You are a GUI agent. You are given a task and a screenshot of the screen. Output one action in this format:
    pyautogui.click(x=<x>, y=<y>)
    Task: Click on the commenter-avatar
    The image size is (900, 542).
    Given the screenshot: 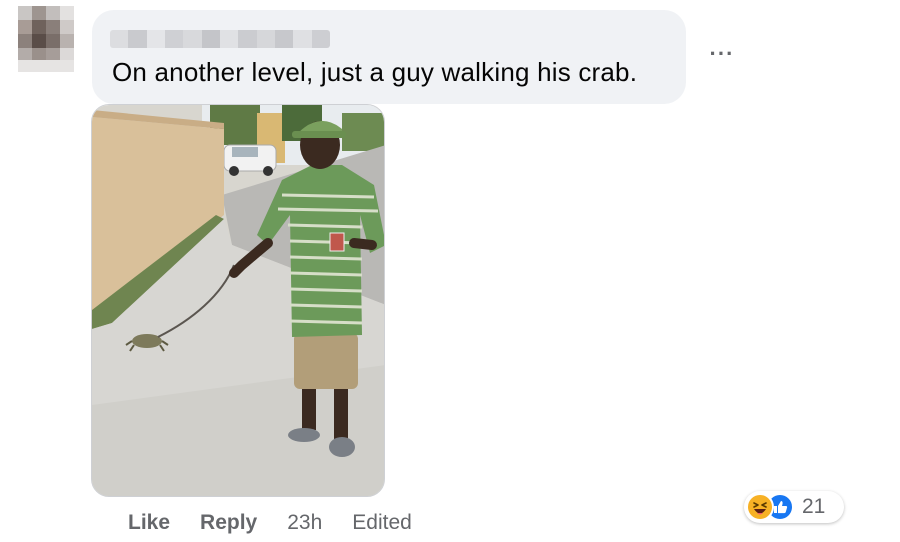 What is the action you would take?
    pyautogui.click(x=46, y=39)
    